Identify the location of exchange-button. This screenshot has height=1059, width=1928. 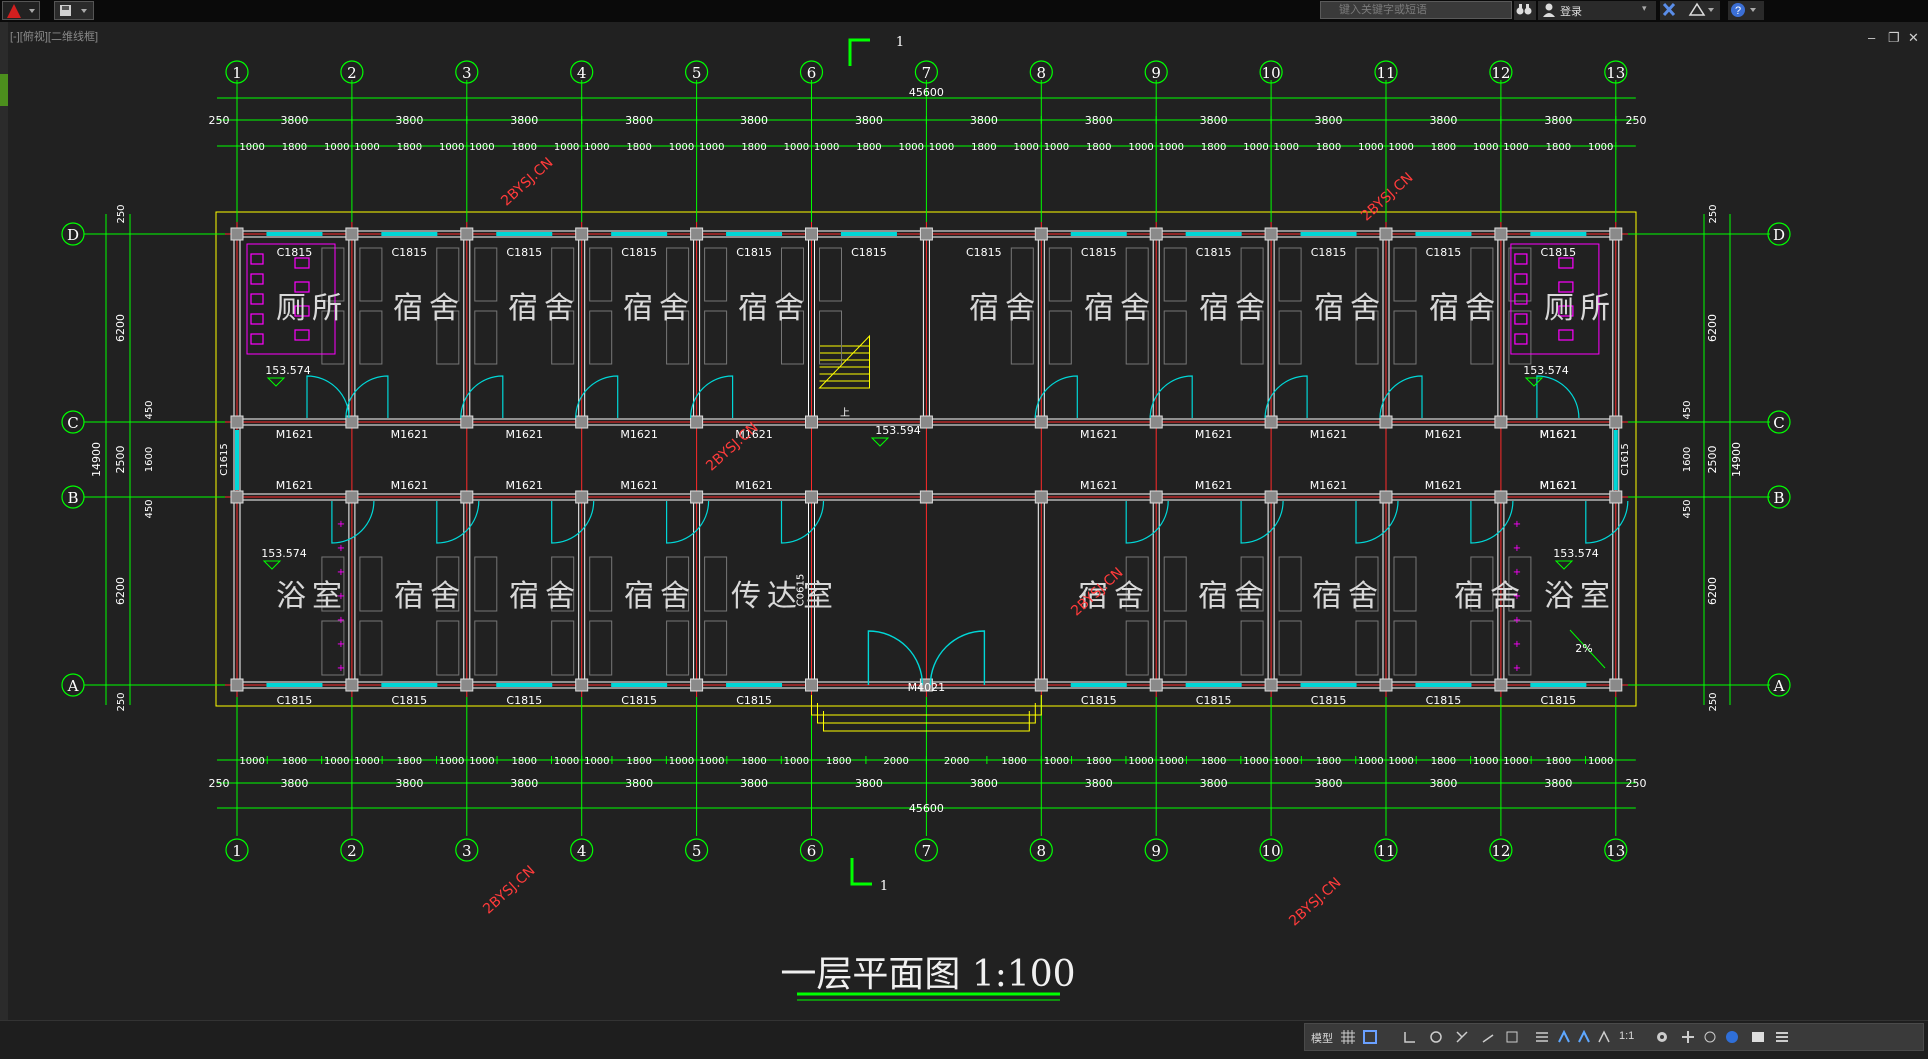
(1674, 10).